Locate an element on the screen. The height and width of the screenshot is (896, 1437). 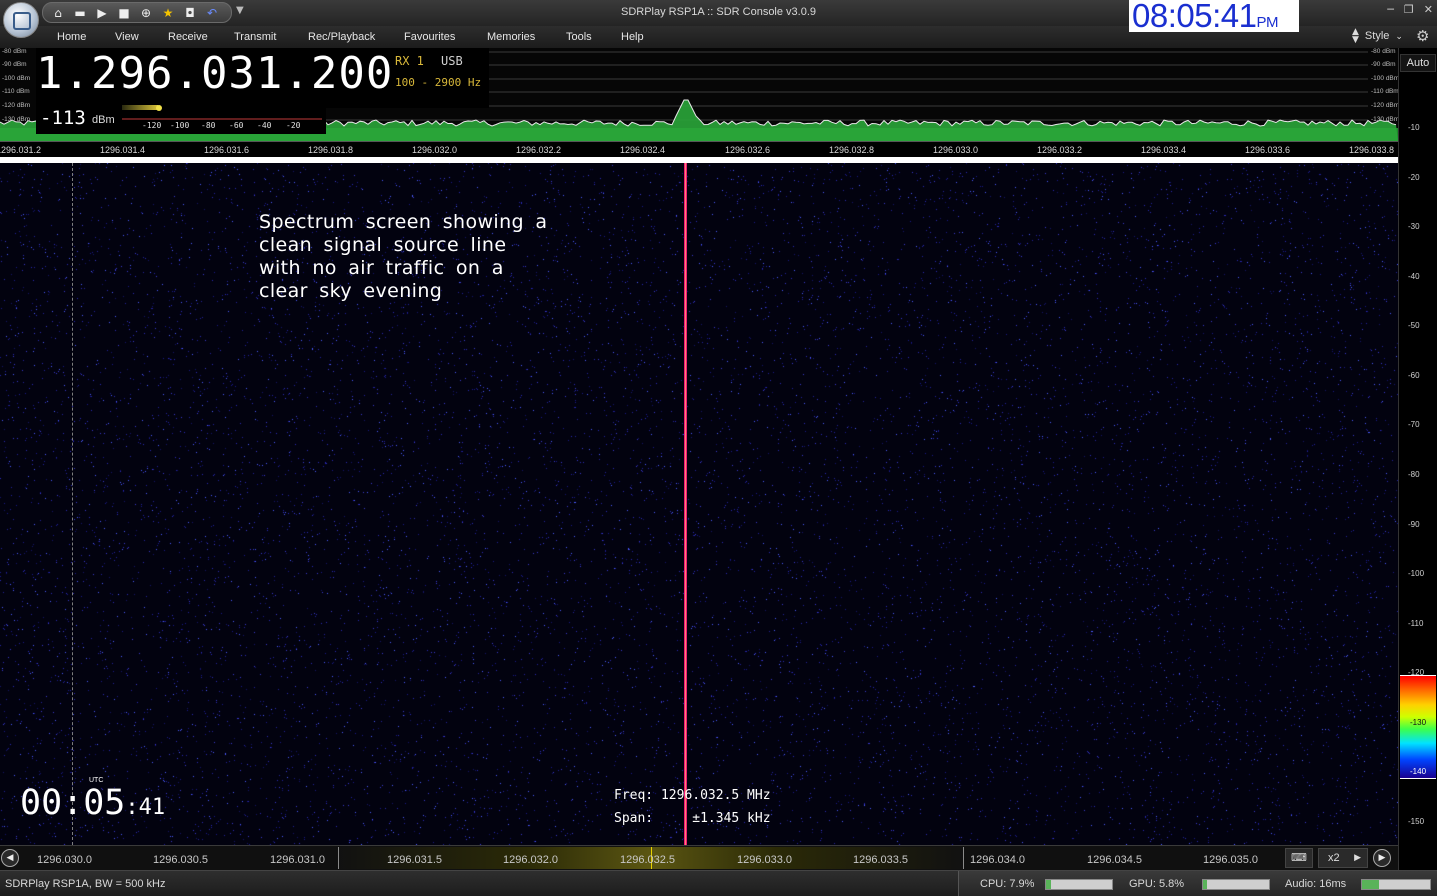
cursor-freq-value: 1296.032.5 MHz is located at coordinates (715, 795).